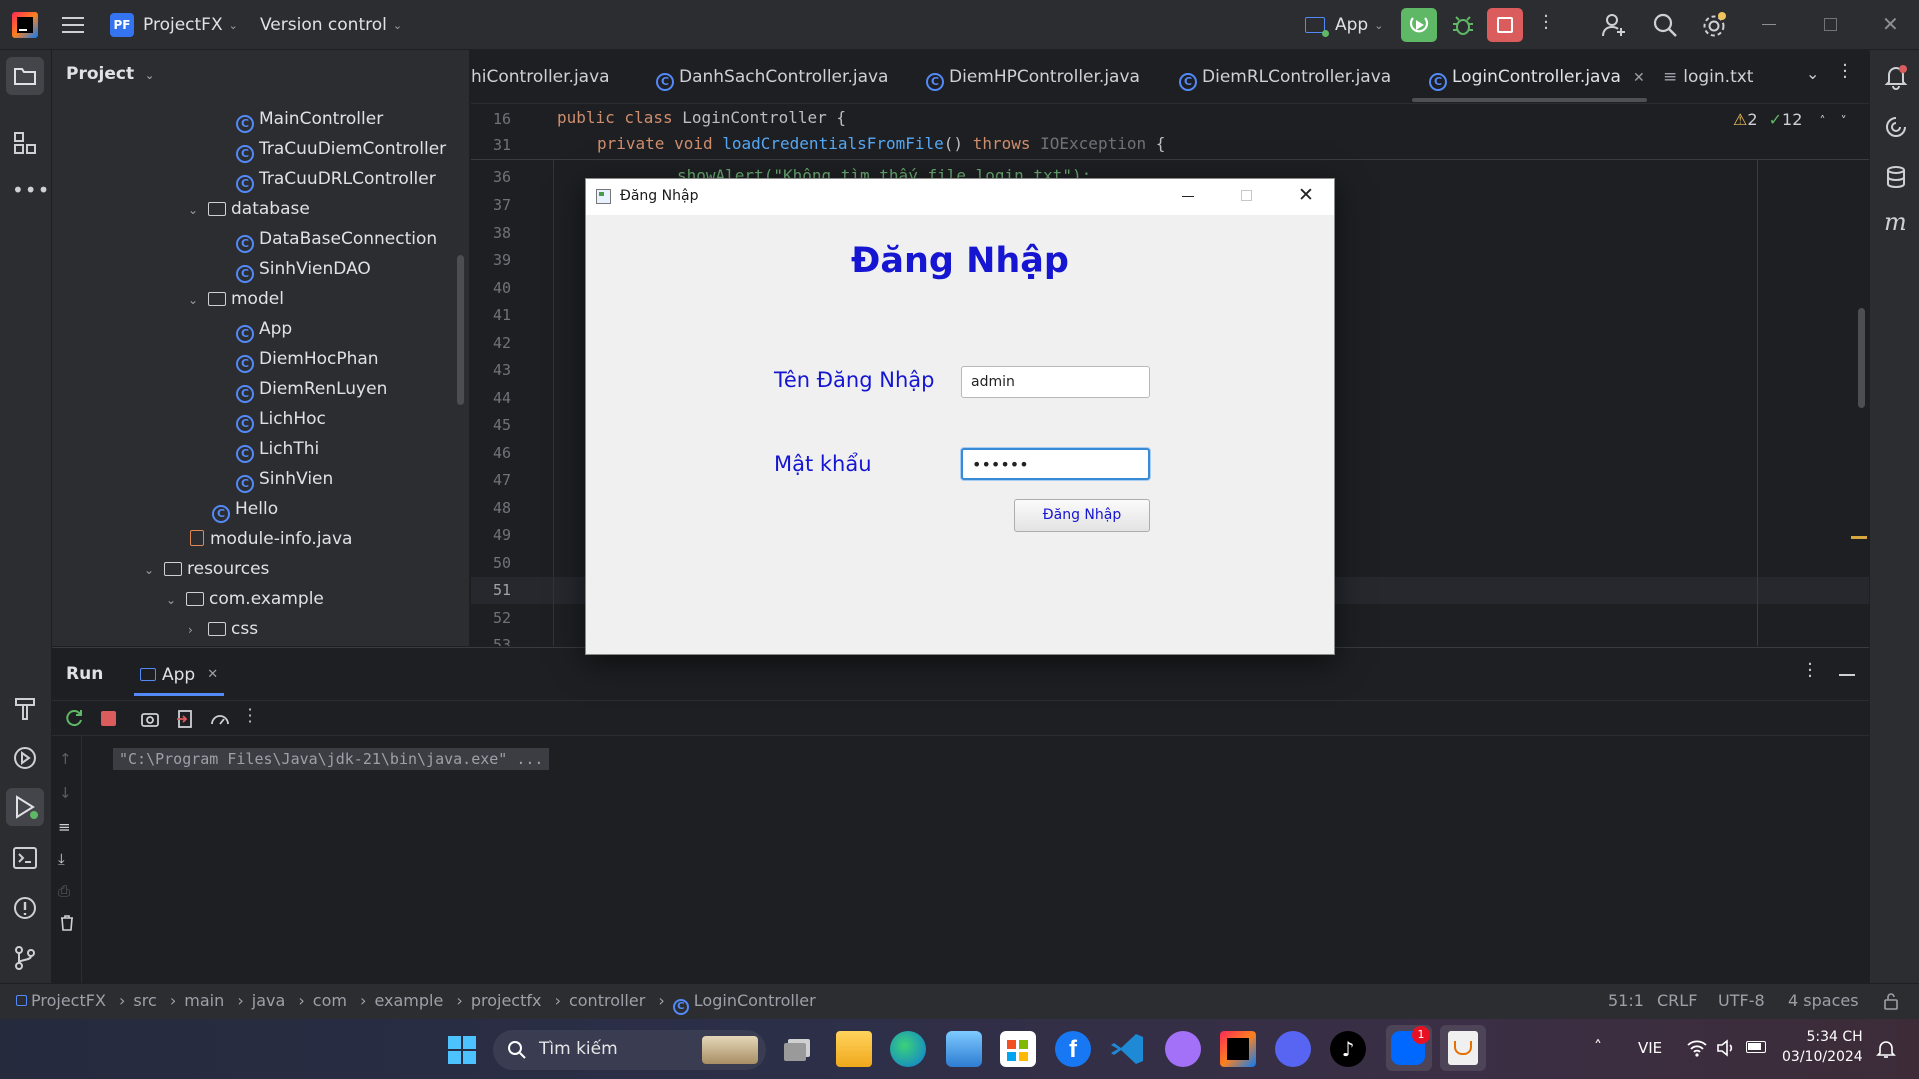 This screenshot has height=1079, width=1919. I want to click on edge-browser-icon, so click(908, 1049).